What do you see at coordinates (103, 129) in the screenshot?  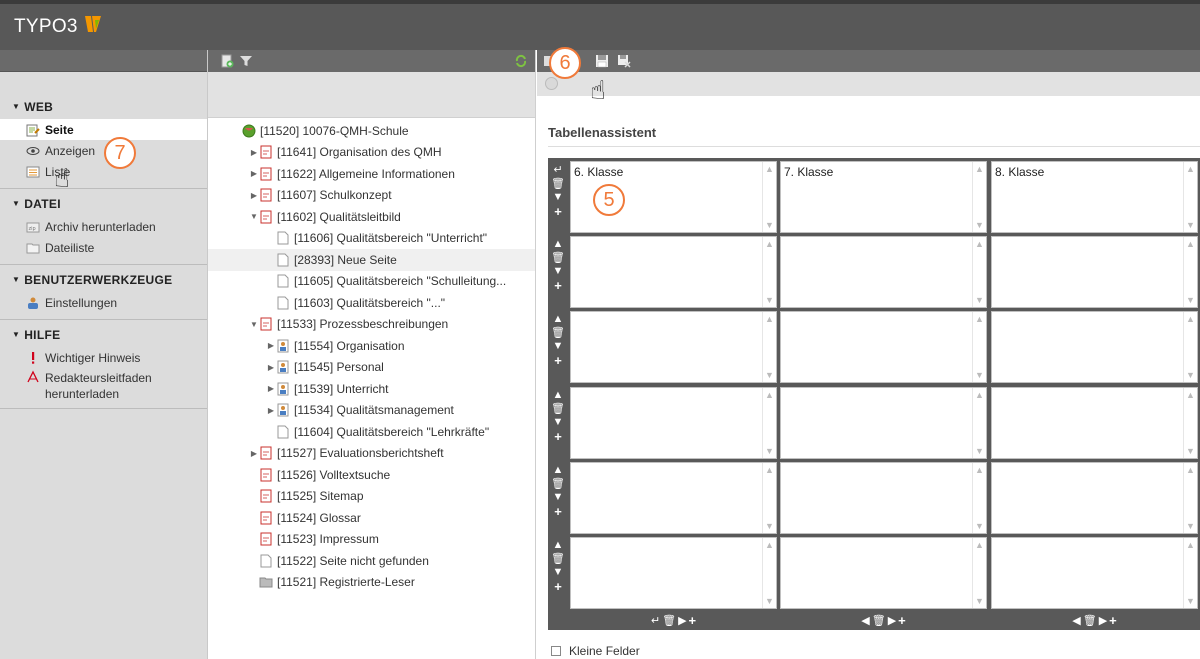 I see `module-item: Seite` at bounding box center [103, 129].